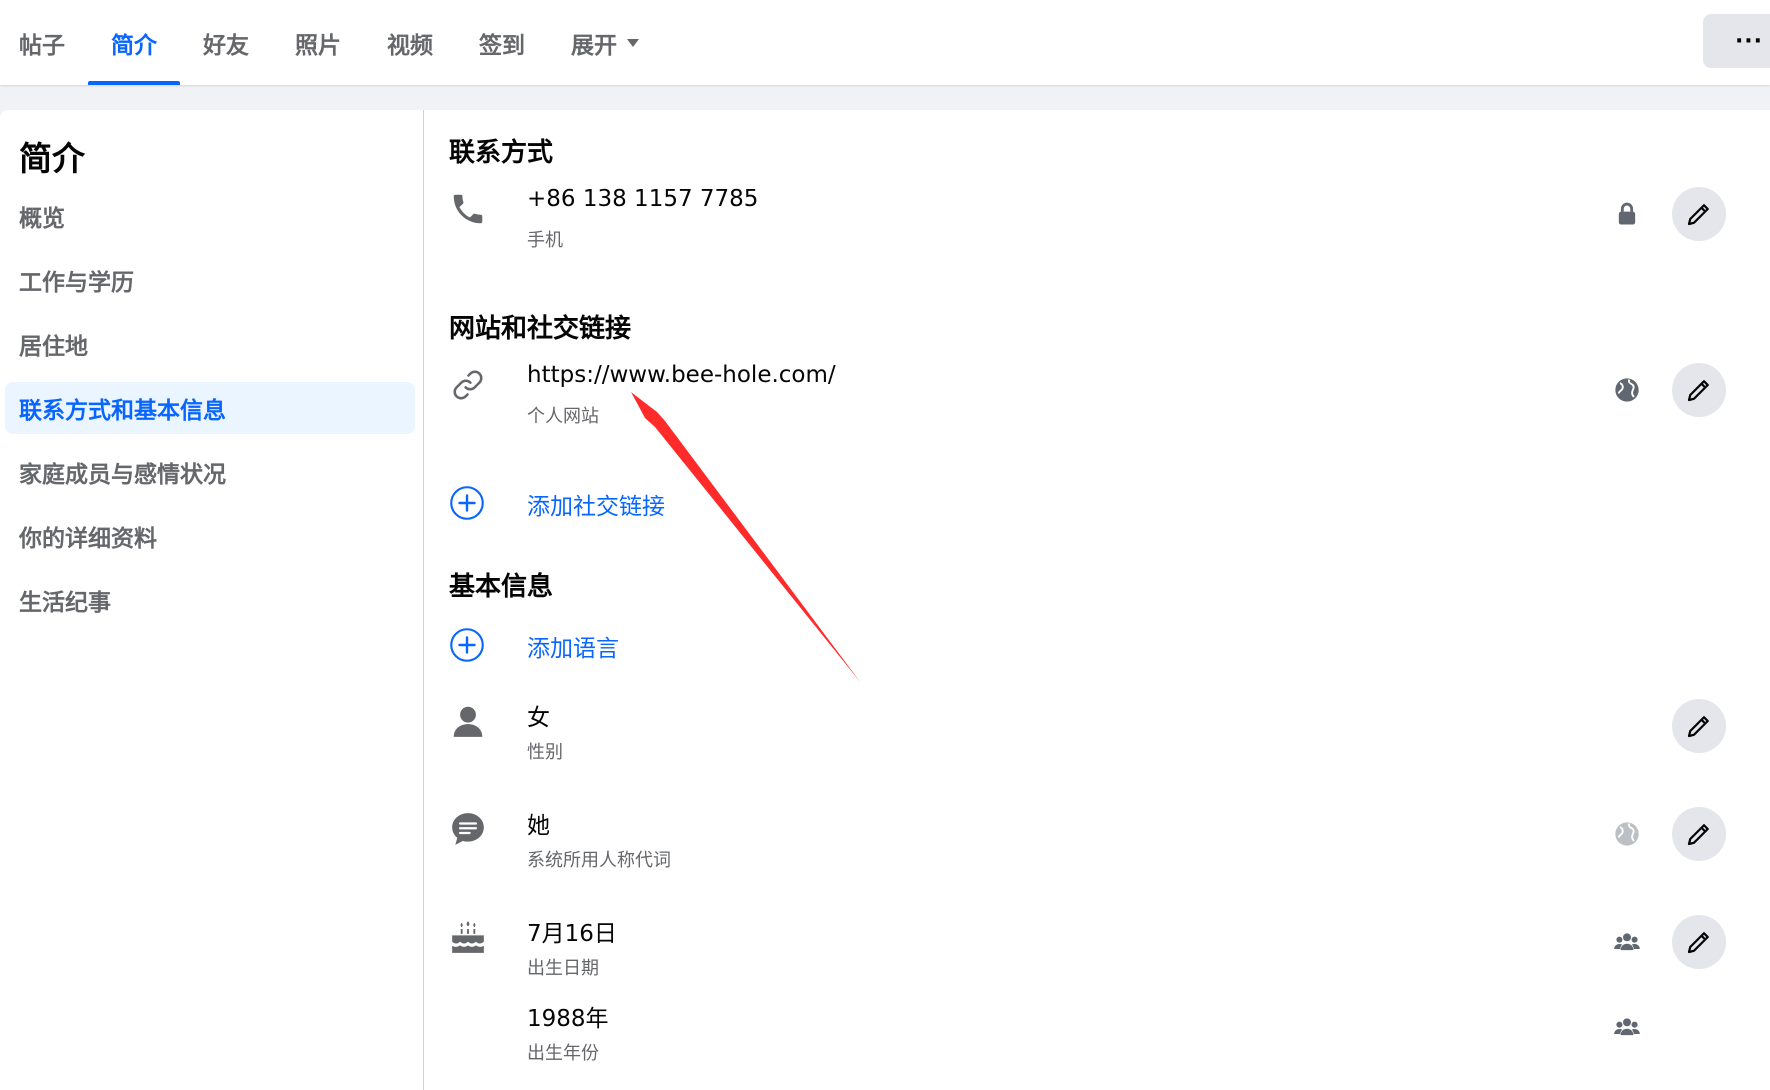 This screenshot has width=1770, height=1090. Describe the element at coordinates (134, 45) in the screenshot. I see `tab-label: 简介` at that location.